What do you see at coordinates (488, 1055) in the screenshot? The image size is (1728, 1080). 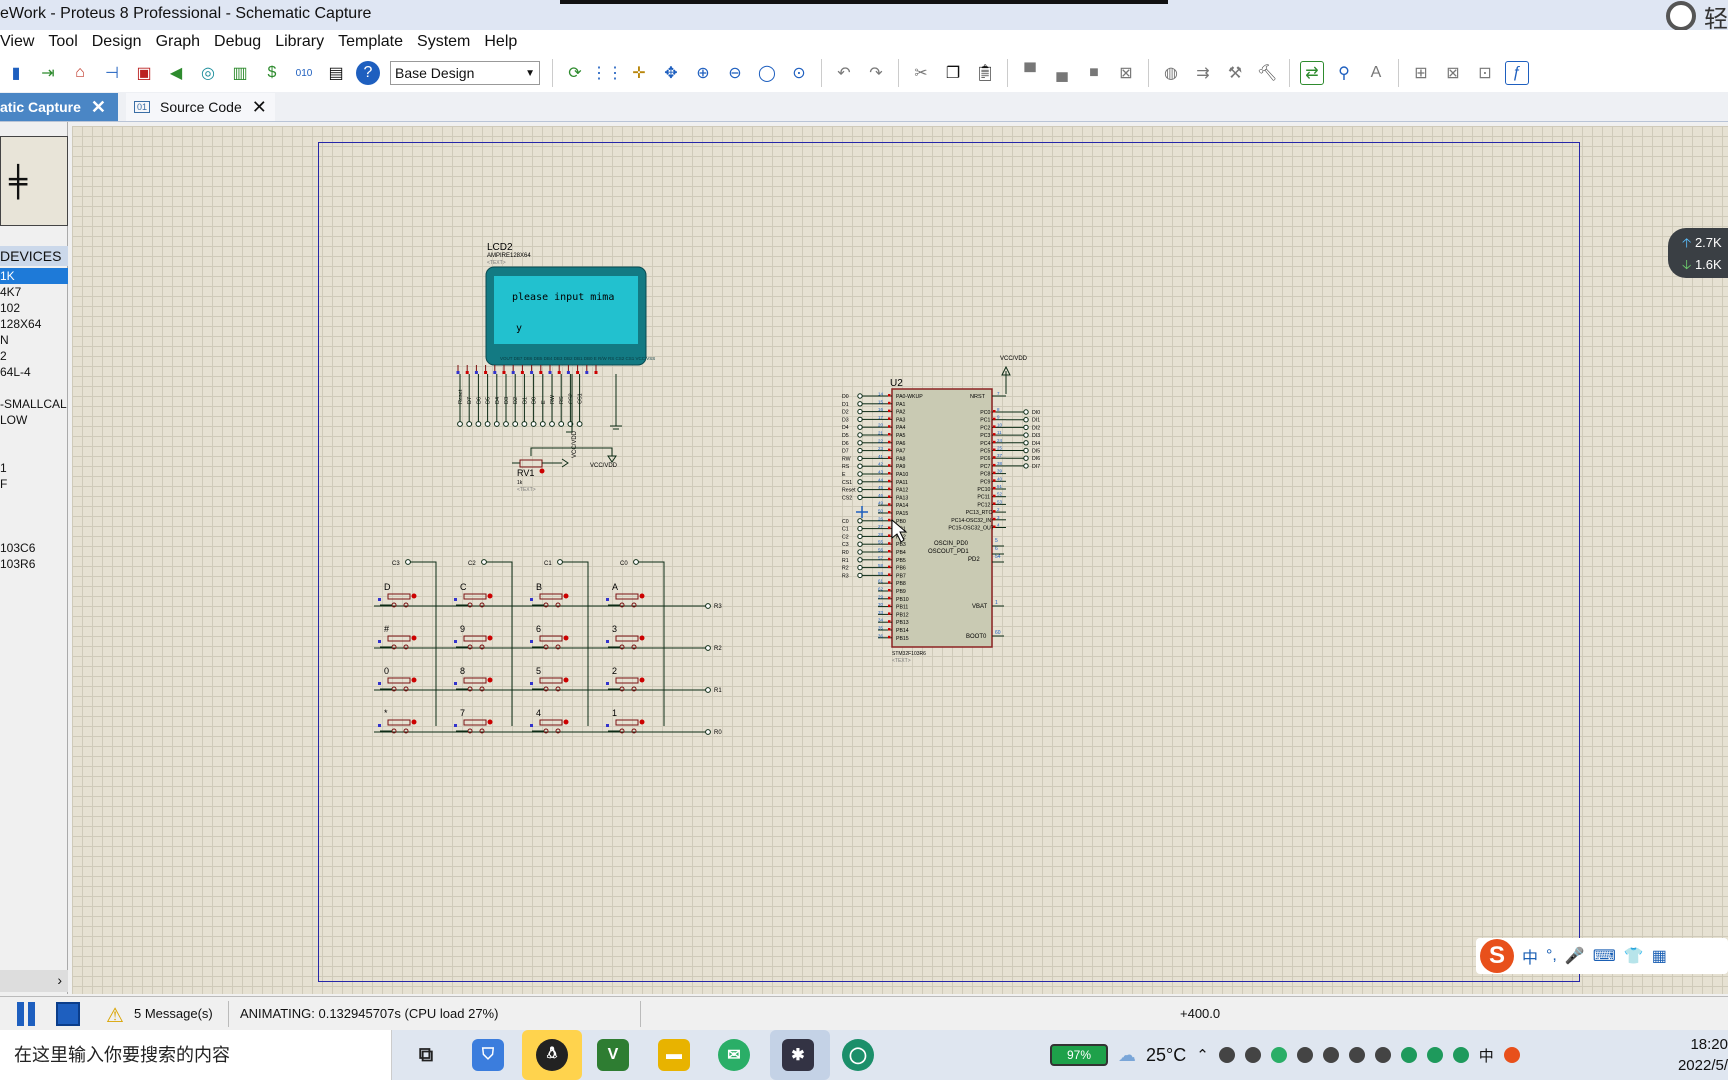 I see `security-app-icon: ⛉` at bounding box center [488, 1055].